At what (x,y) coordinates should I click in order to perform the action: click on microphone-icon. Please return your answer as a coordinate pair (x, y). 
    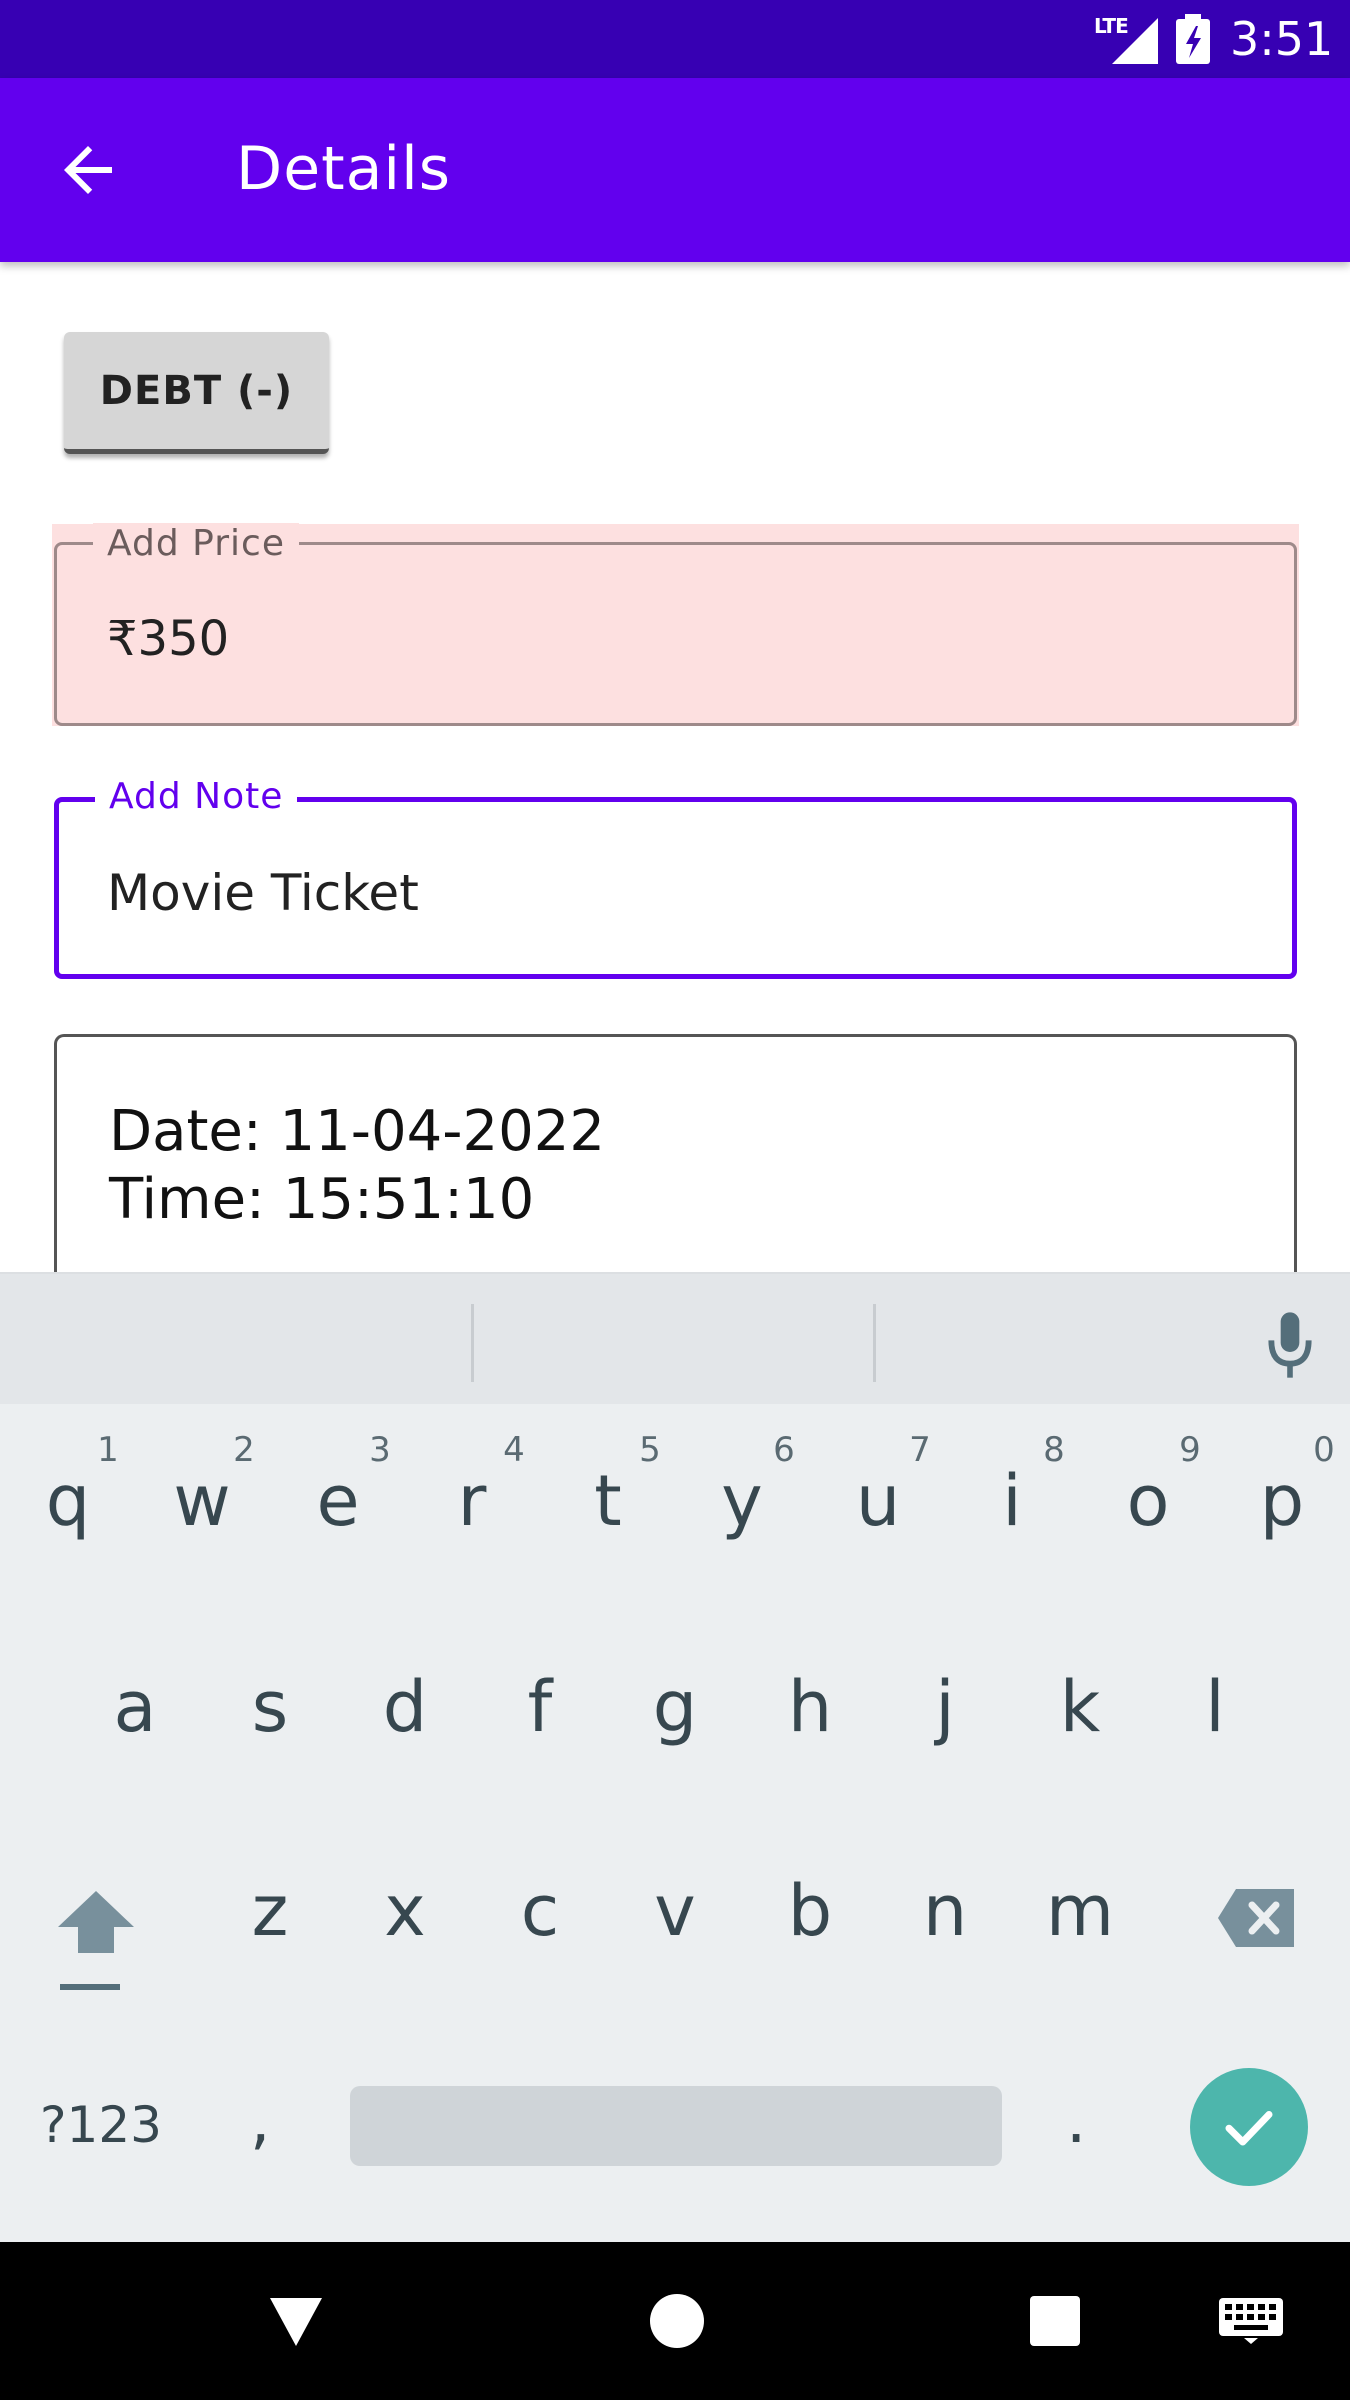
    Looking at the image, I should click on (1290, 1345).